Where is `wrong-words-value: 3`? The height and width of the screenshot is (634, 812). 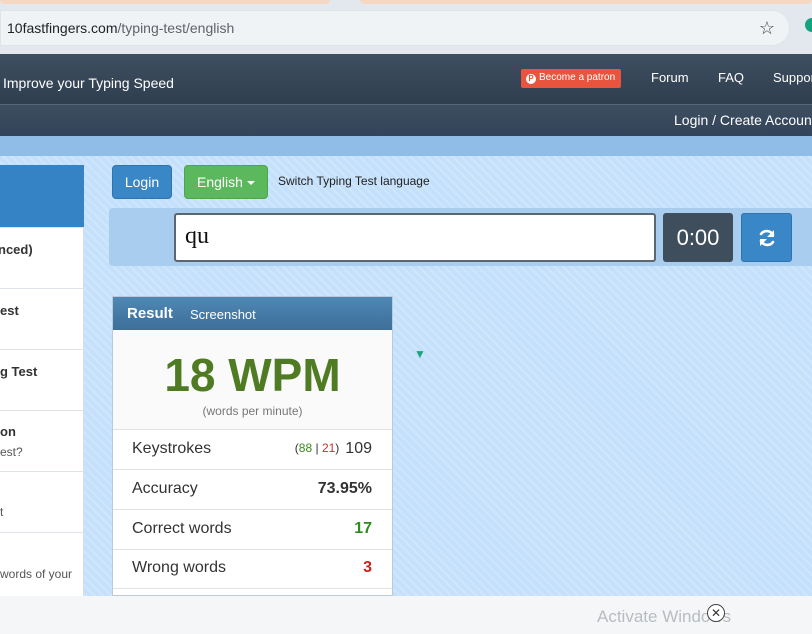 wrong-words-value: 3 is located at coordinates (367, 567).